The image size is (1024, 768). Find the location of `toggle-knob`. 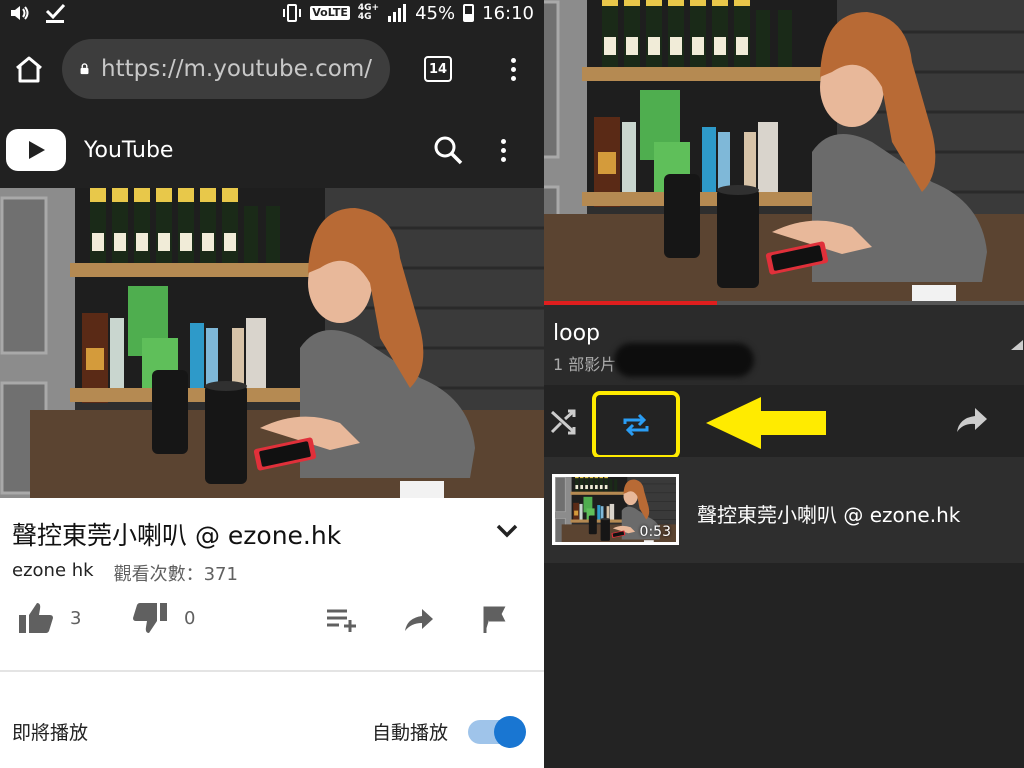

toggle-knob is located at coordinates (510, 732).